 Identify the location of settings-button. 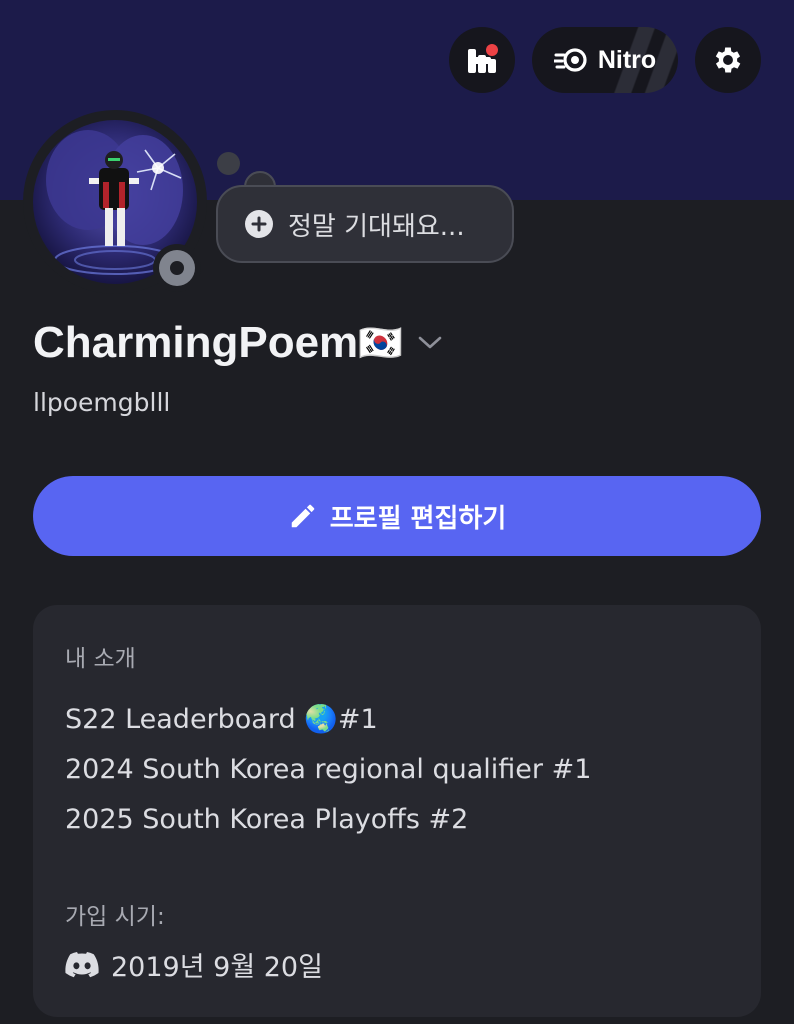
(728, 60).